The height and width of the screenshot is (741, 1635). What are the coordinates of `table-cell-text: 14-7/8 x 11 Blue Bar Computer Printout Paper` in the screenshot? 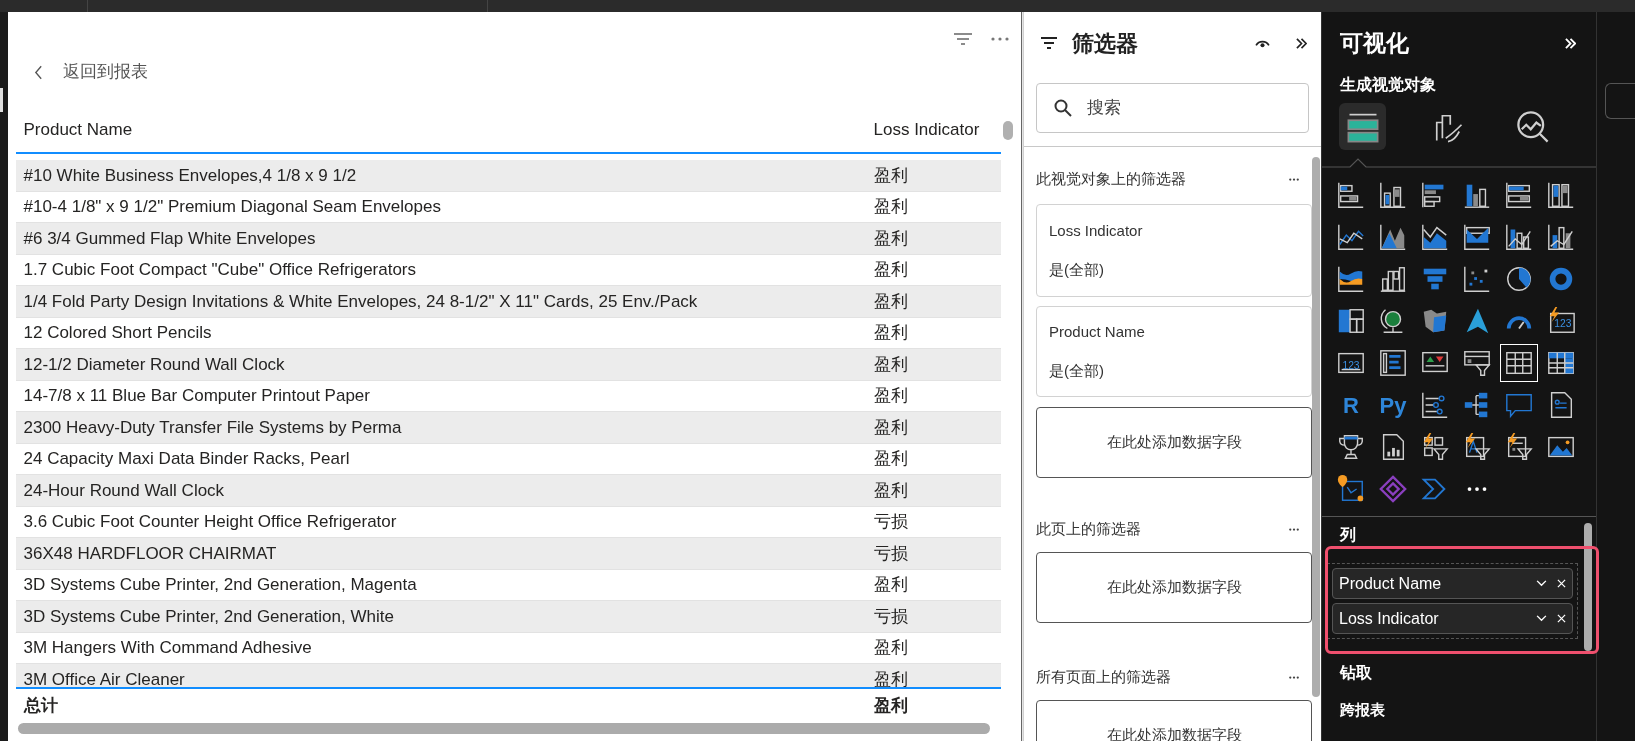 It's located at (196, 396).